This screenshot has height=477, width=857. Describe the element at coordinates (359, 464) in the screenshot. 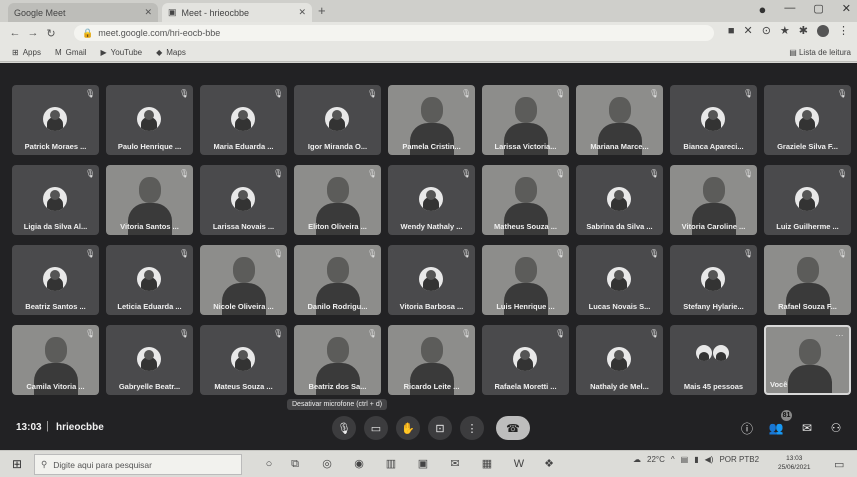

I see `chrome-icon: ◉` at that location.